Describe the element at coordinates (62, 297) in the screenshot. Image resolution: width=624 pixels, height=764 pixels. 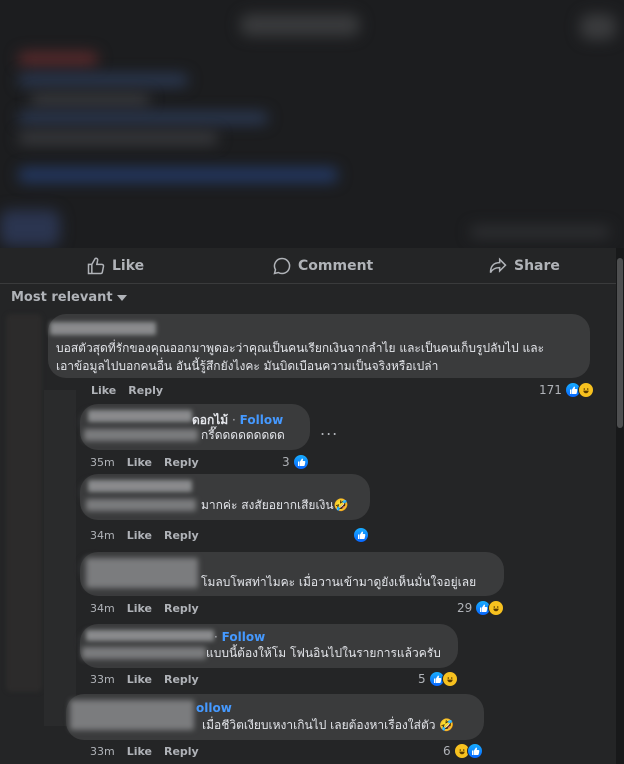
I see `sort-label: Most relevant` at that location.